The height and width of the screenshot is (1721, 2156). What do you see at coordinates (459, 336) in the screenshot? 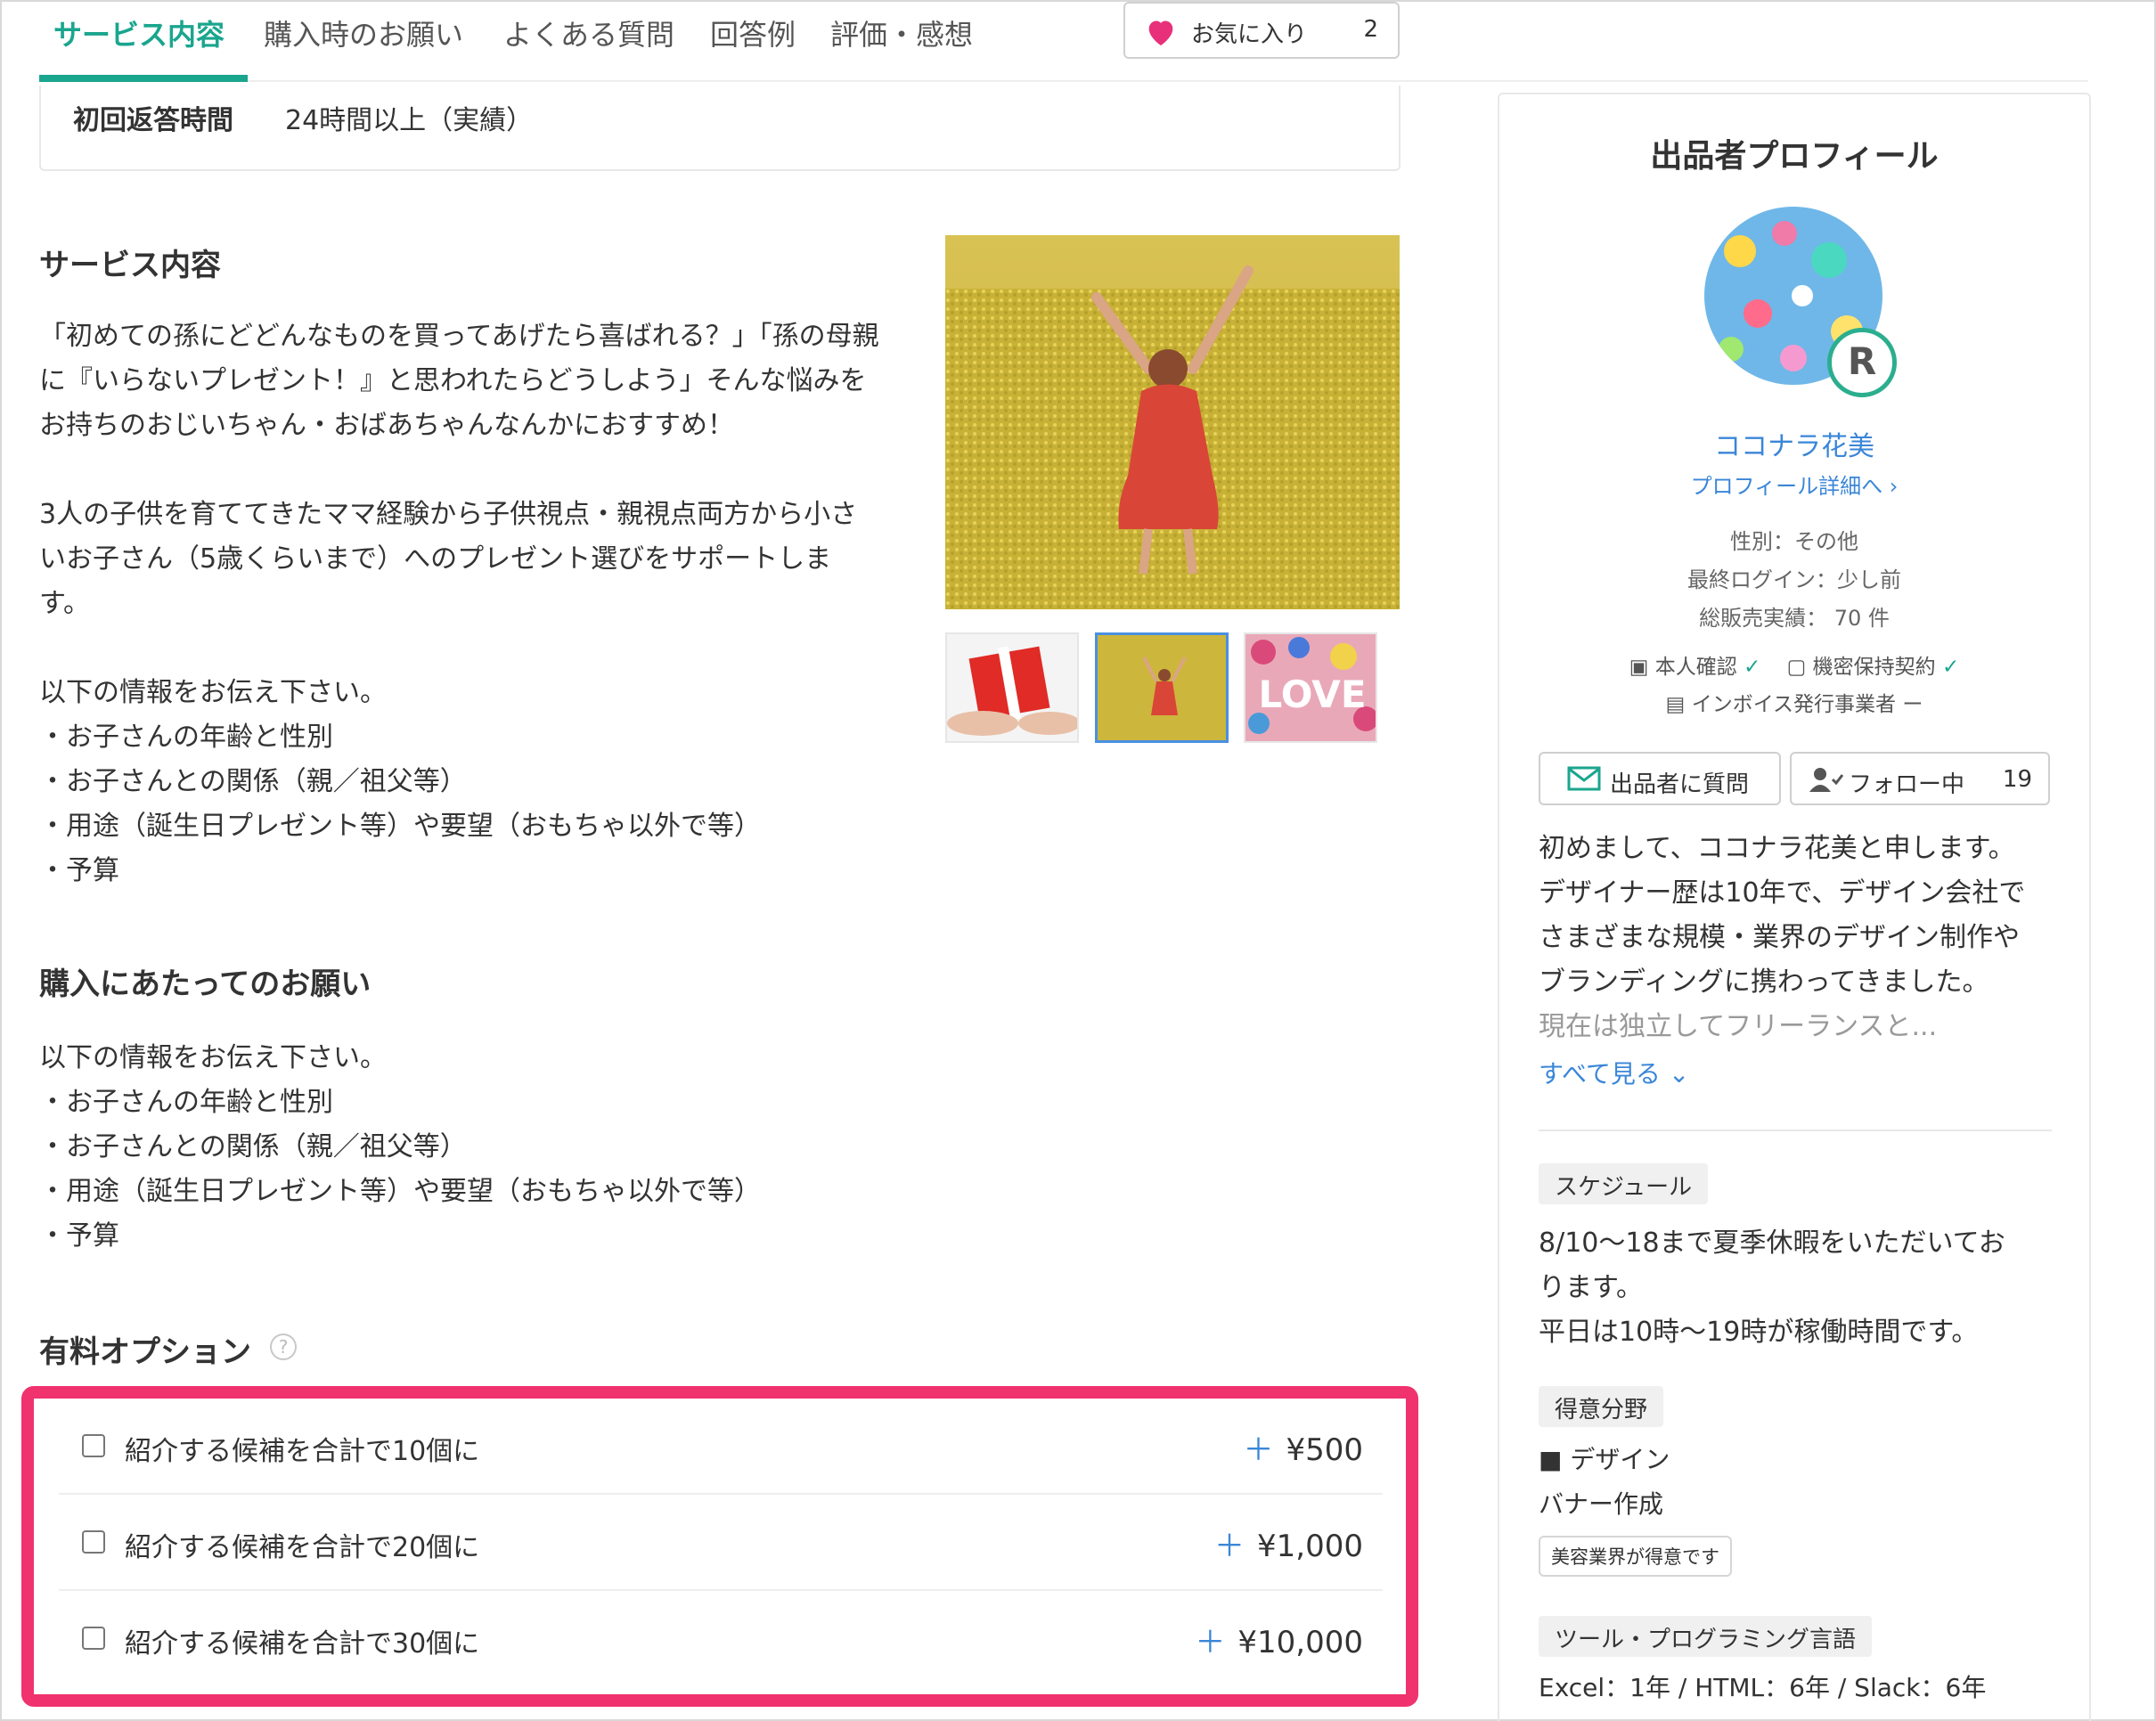
I see `text-line: 「初めての孫にどどんなものを買ってあげたら喜ばれる？」「孫の母親` at bounding box center [459, 336].